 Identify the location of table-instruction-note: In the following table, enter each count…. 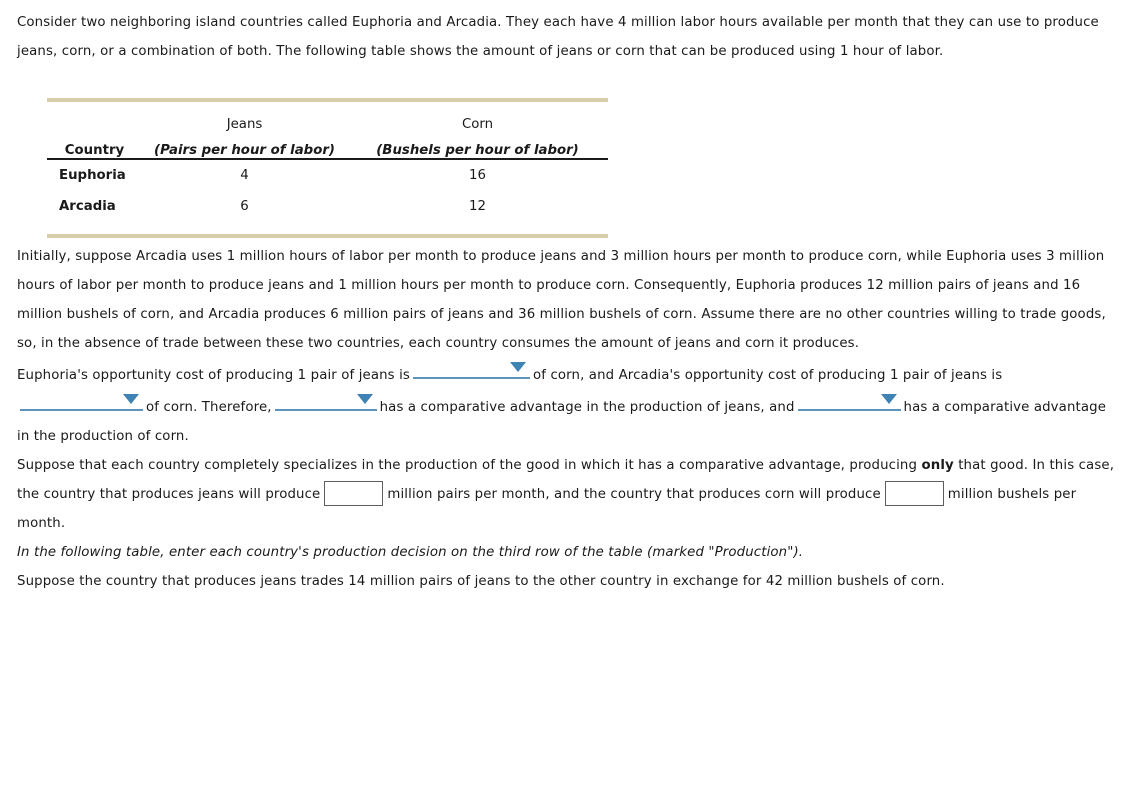
(410, 552).